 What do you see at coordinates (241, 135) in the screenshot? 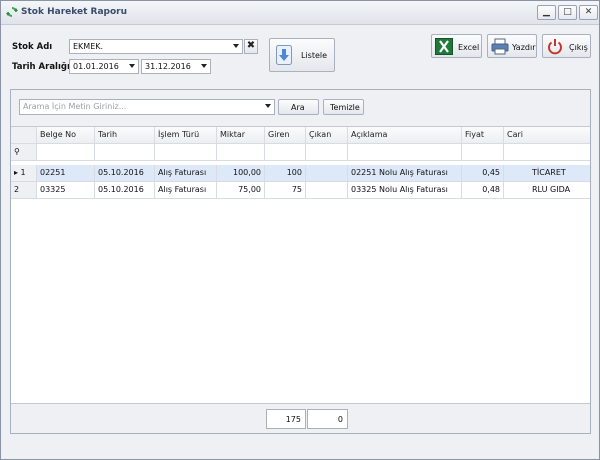
I see `column-header: Miktar` at bounding box center [241, 135].